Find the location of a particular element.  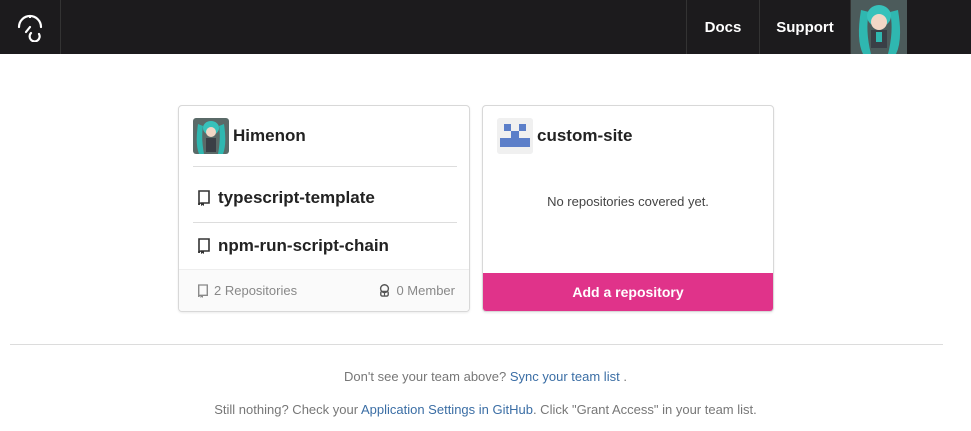

identicon-avatar is located at coordinates (515, 136).